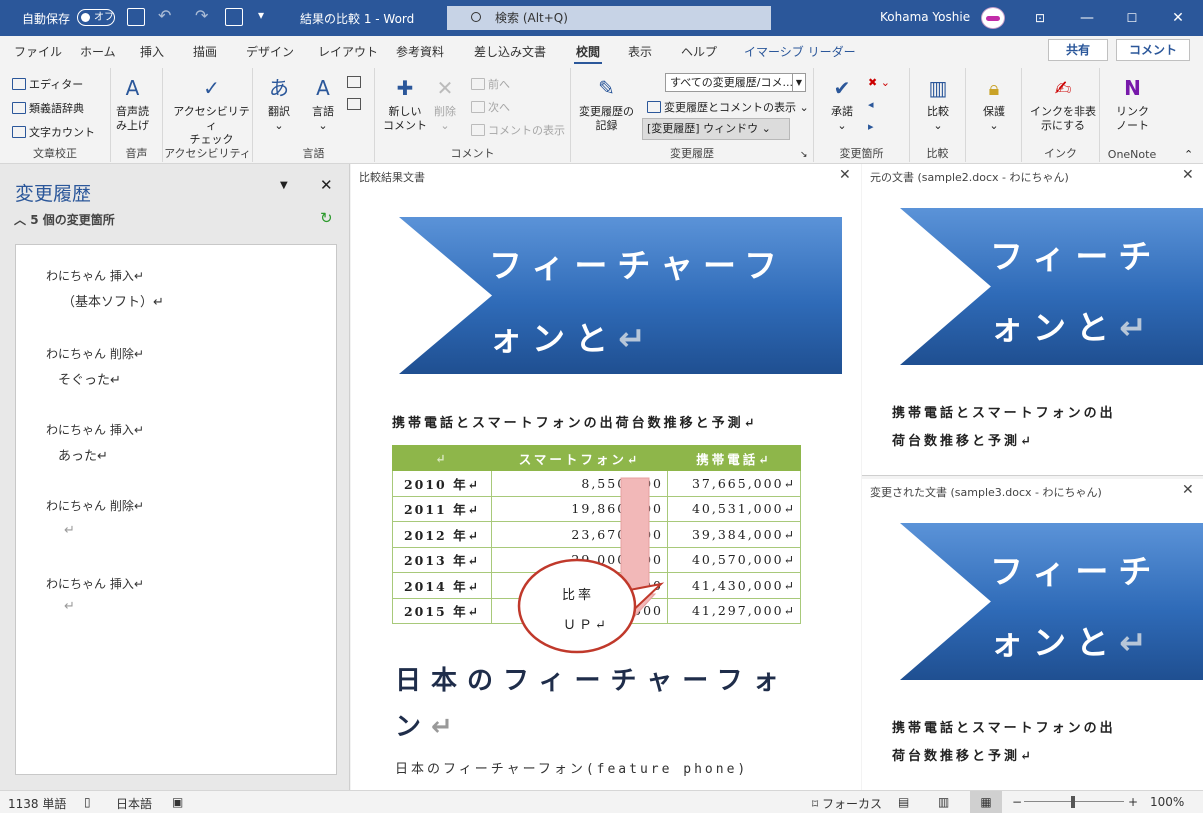 The image size is (1203, 813). What do you see at coordinates (575, 423) in the screenshot?
I see `document-subtitle: 携帯電話とスマートフォンの出荷台数推移と予測↵` at bounding box center [575, 423].